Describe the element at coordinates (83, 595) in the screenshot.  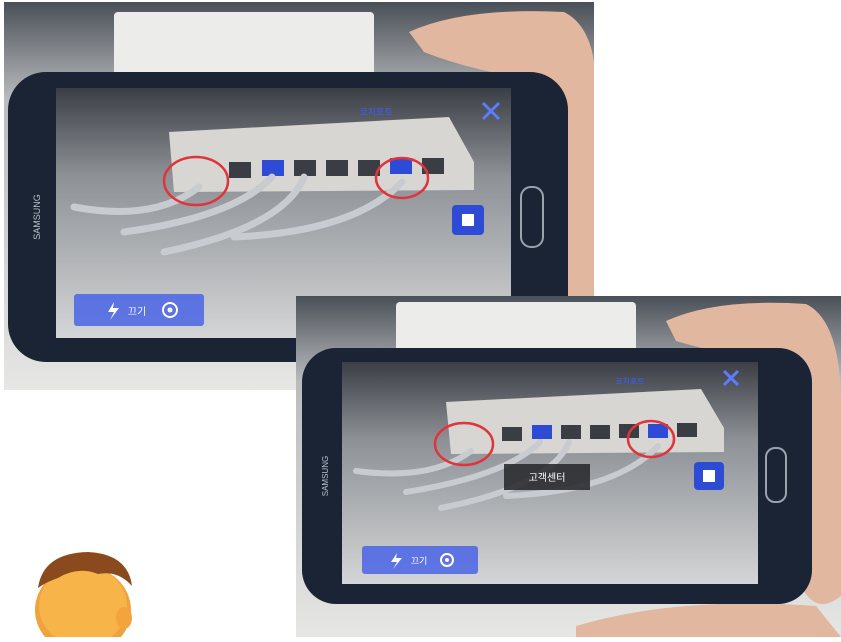
I see `cartoon-face-icon` at that location.